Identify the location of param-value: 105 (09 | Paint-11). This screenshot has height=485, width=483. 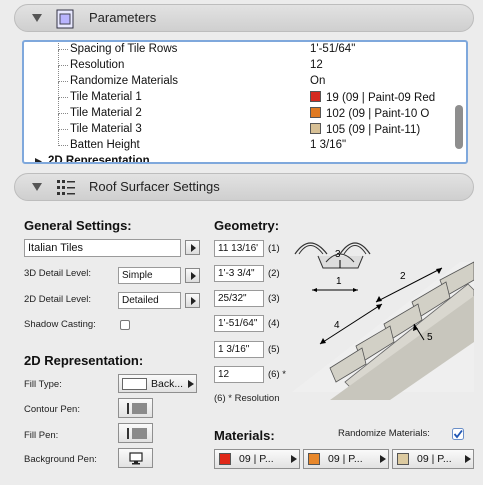
(365, 129).